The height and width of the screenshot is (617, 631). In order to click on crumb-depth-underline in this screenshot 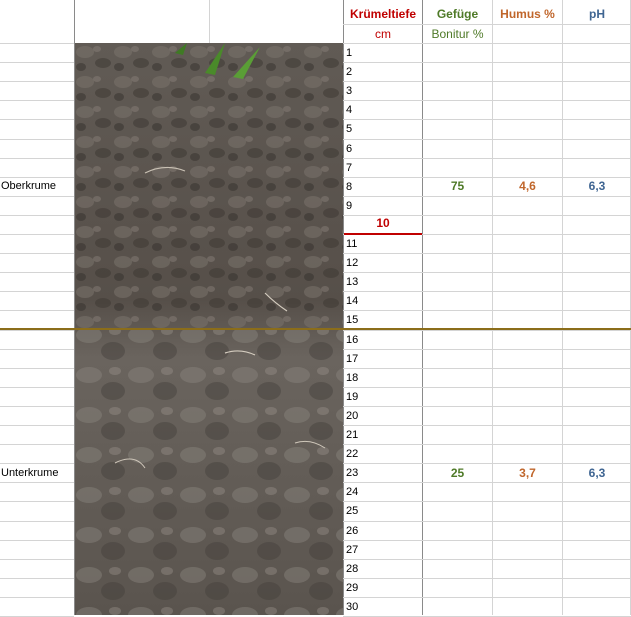, I will do `click(383, 234)`.